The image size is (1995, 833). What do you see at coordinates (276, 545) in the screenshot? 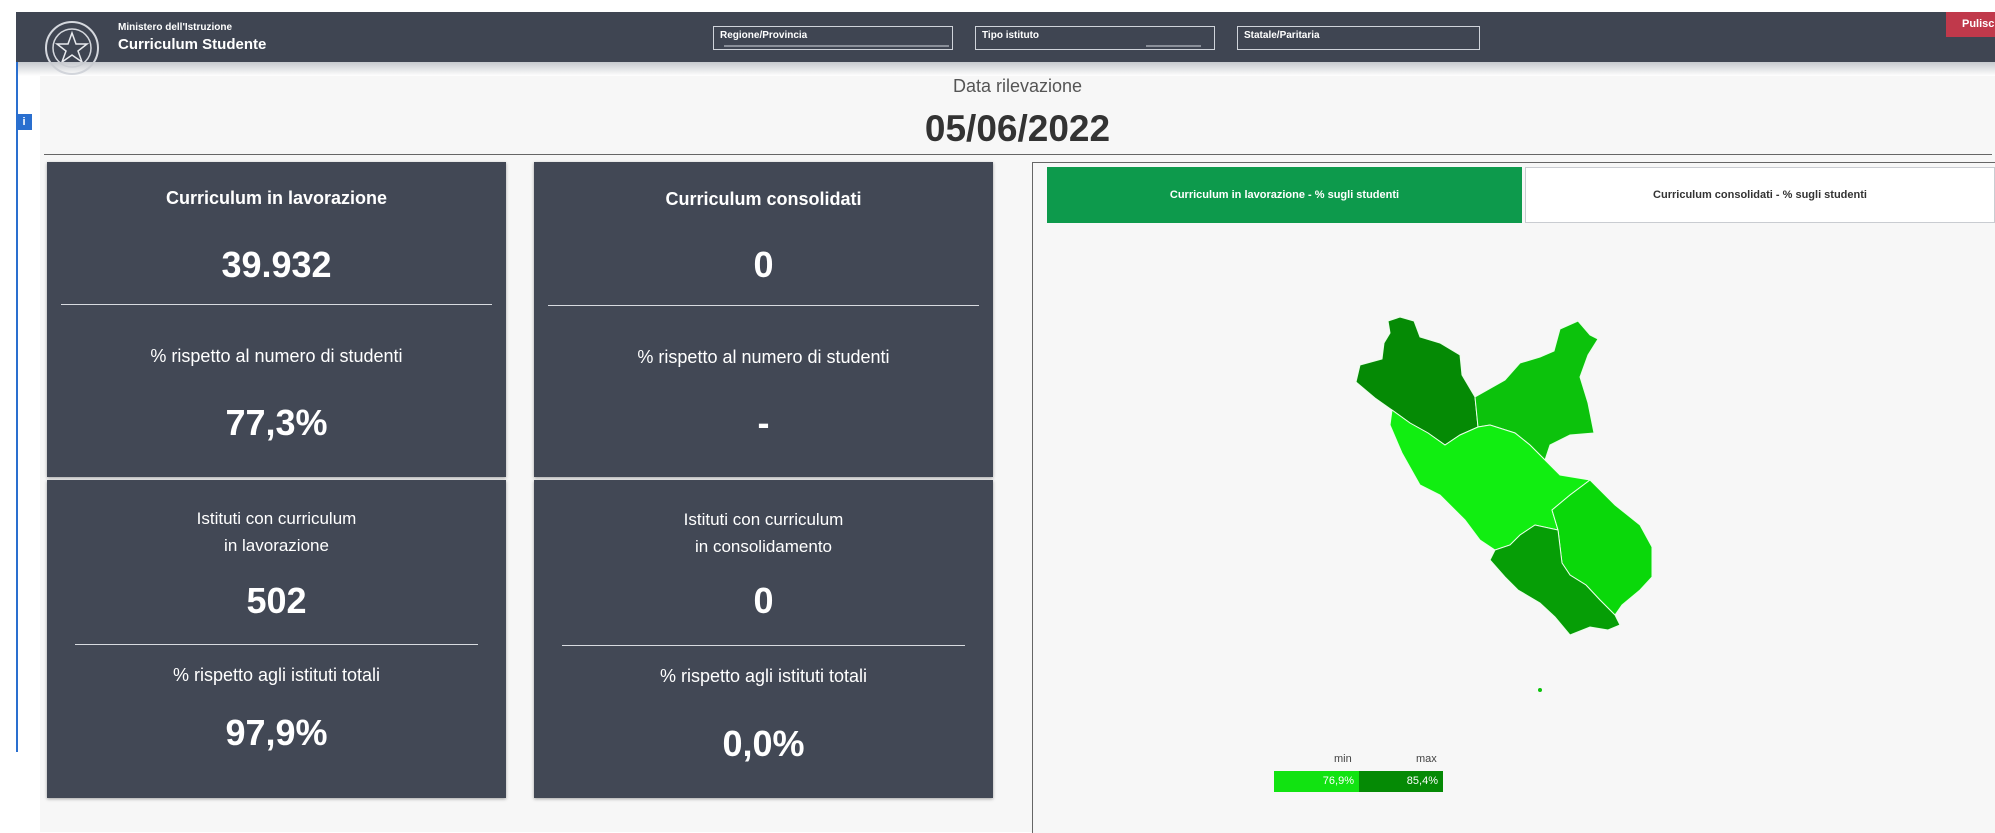
I see `card-title-line2: in lavorazione` at bounding box center [276, 545].